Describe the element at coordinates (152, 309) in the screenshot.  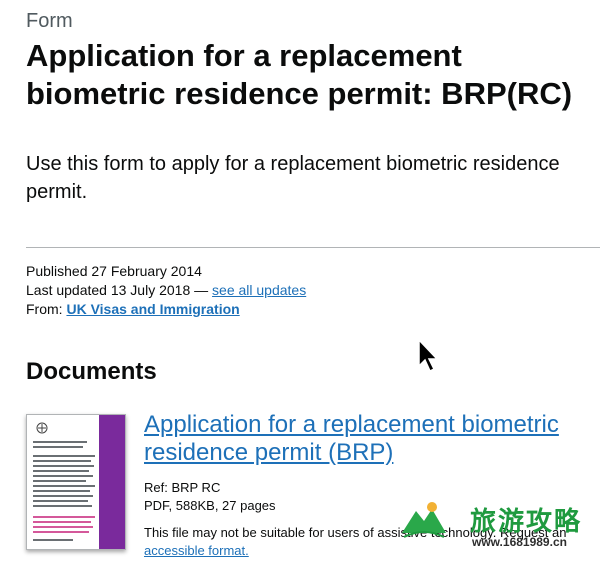
I see `organisation-link: UK Visas and Immigration` at that location.